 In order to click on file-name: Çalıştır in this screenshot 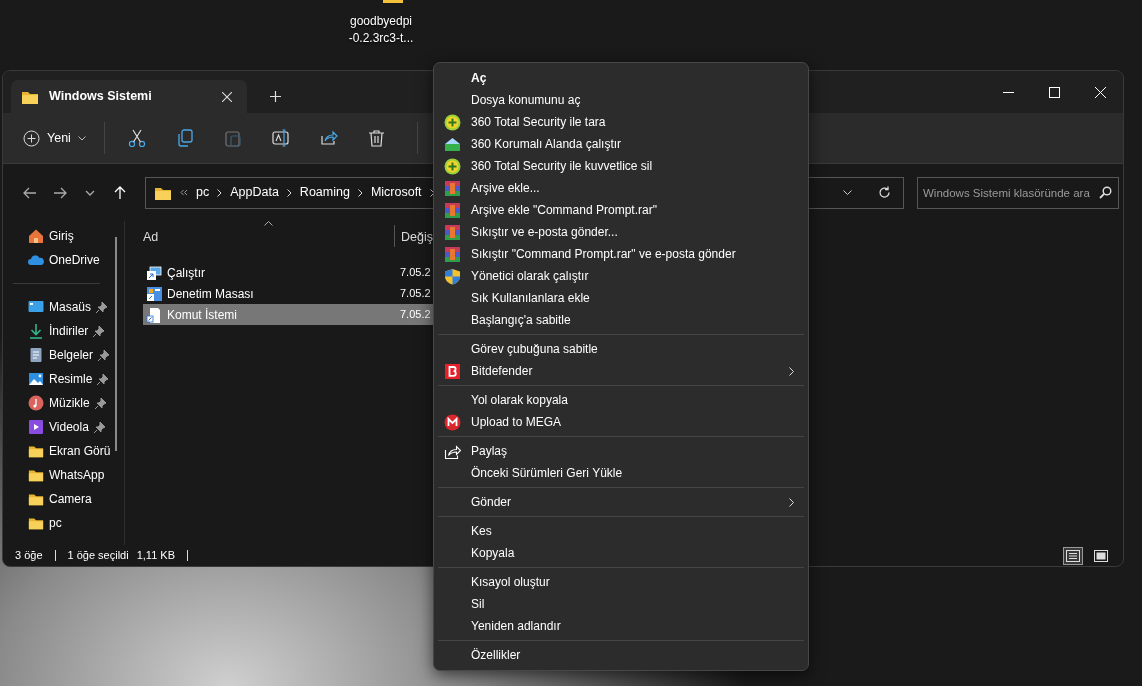, I will do `click(186, 273)`.